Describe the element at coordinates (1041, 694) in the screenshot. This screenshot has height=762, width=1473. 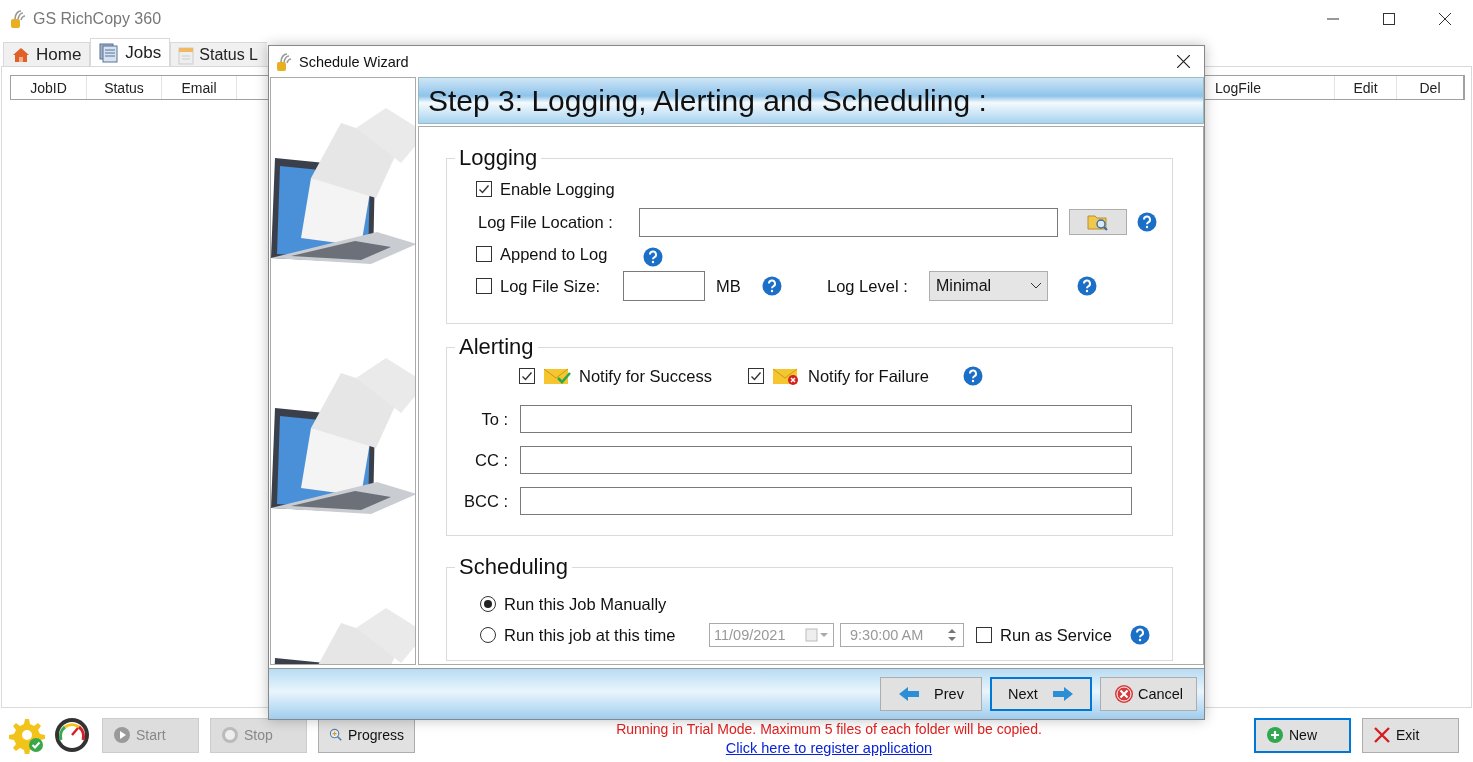
I see `next-button: Next` at that location.